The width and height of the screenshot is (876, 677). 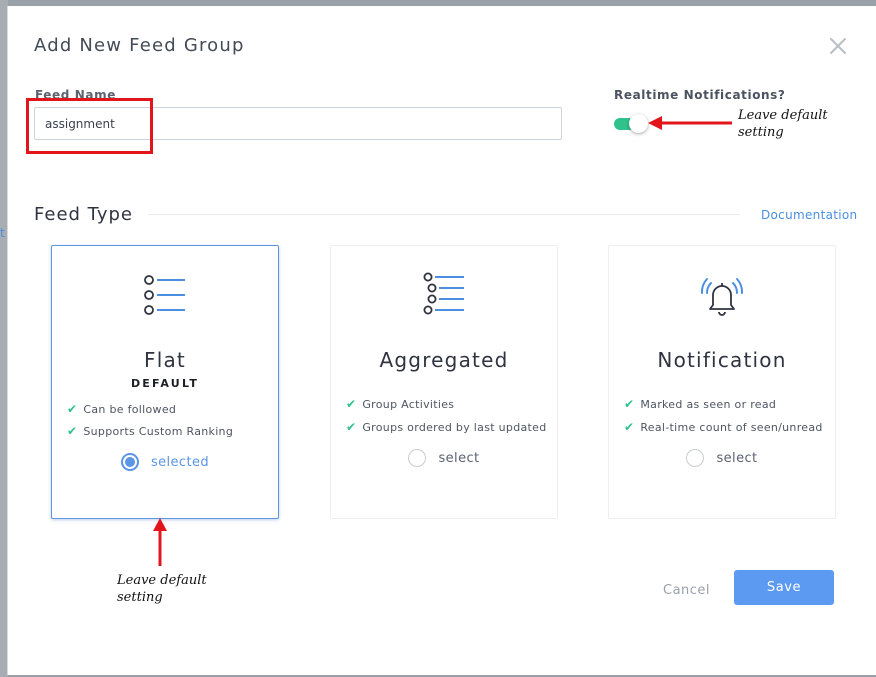 What do you see at coordinates (686, 590) in the screenshot?
I see `cancel-button: Cancel` at bounding box center [686, 590].